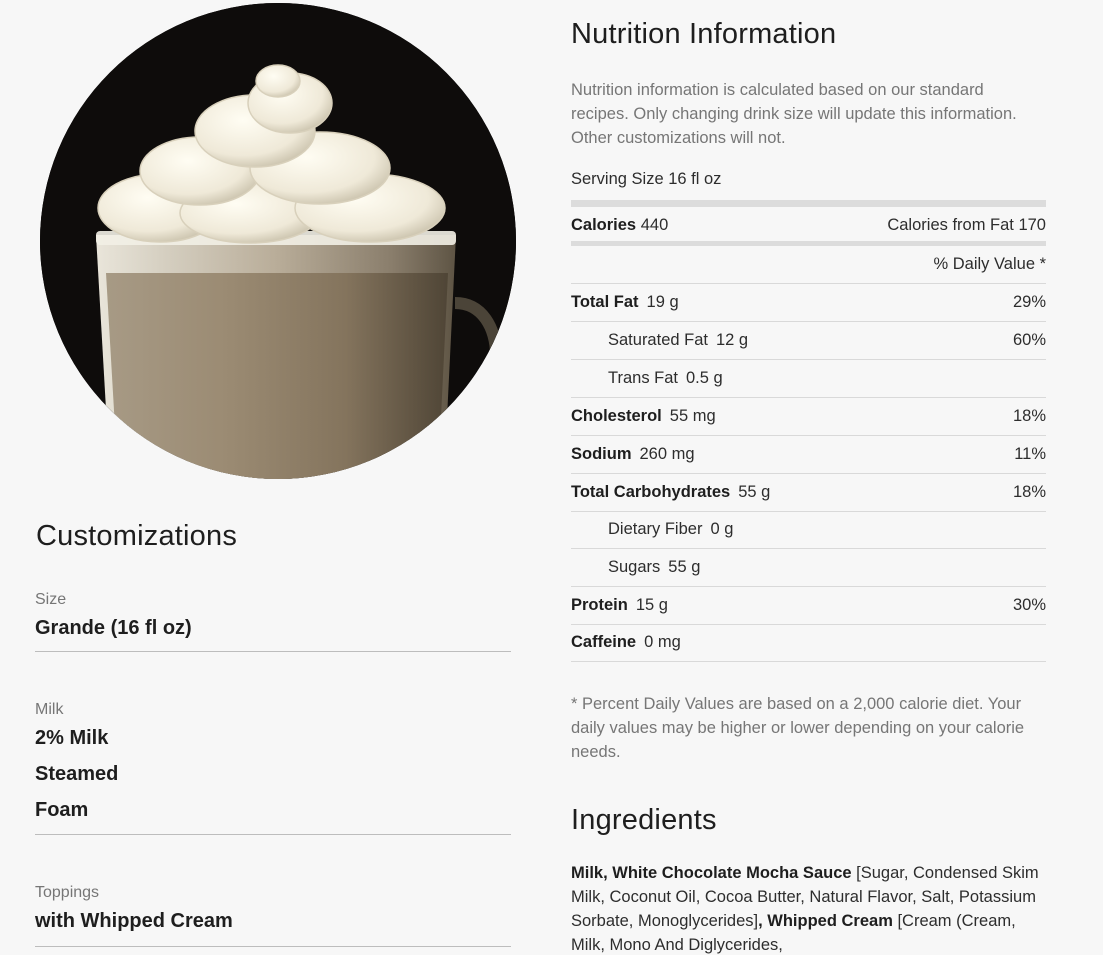 The image size is (1103, 955). Describe the element at coordinates (808, 379) in the screenshot. I see `nutrient-row-trans-fat: Trans Fat 0.5 g` at that location.